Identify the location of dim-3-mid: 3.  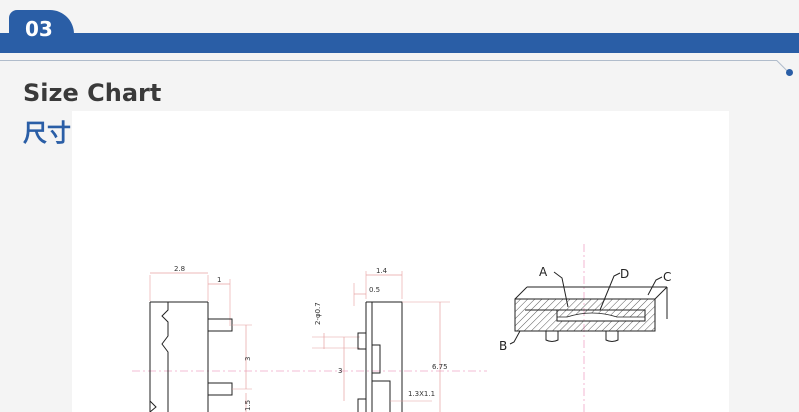
(340, 371).